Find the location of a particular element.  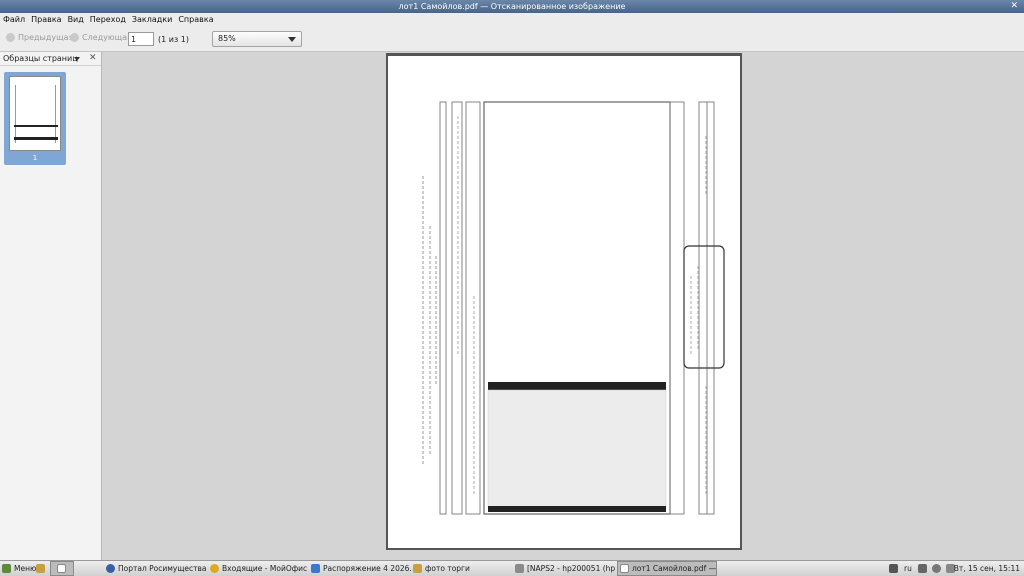

pdf-icon is located at coordinates (624, 568).